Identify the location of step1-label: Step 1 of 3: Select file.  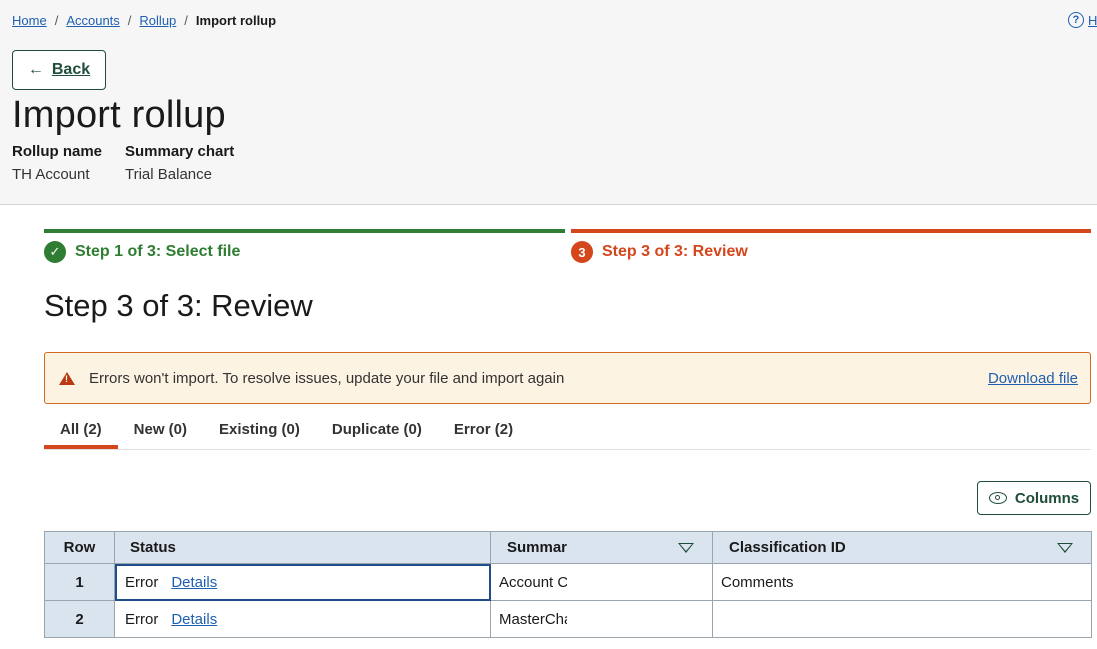
(158, 251).